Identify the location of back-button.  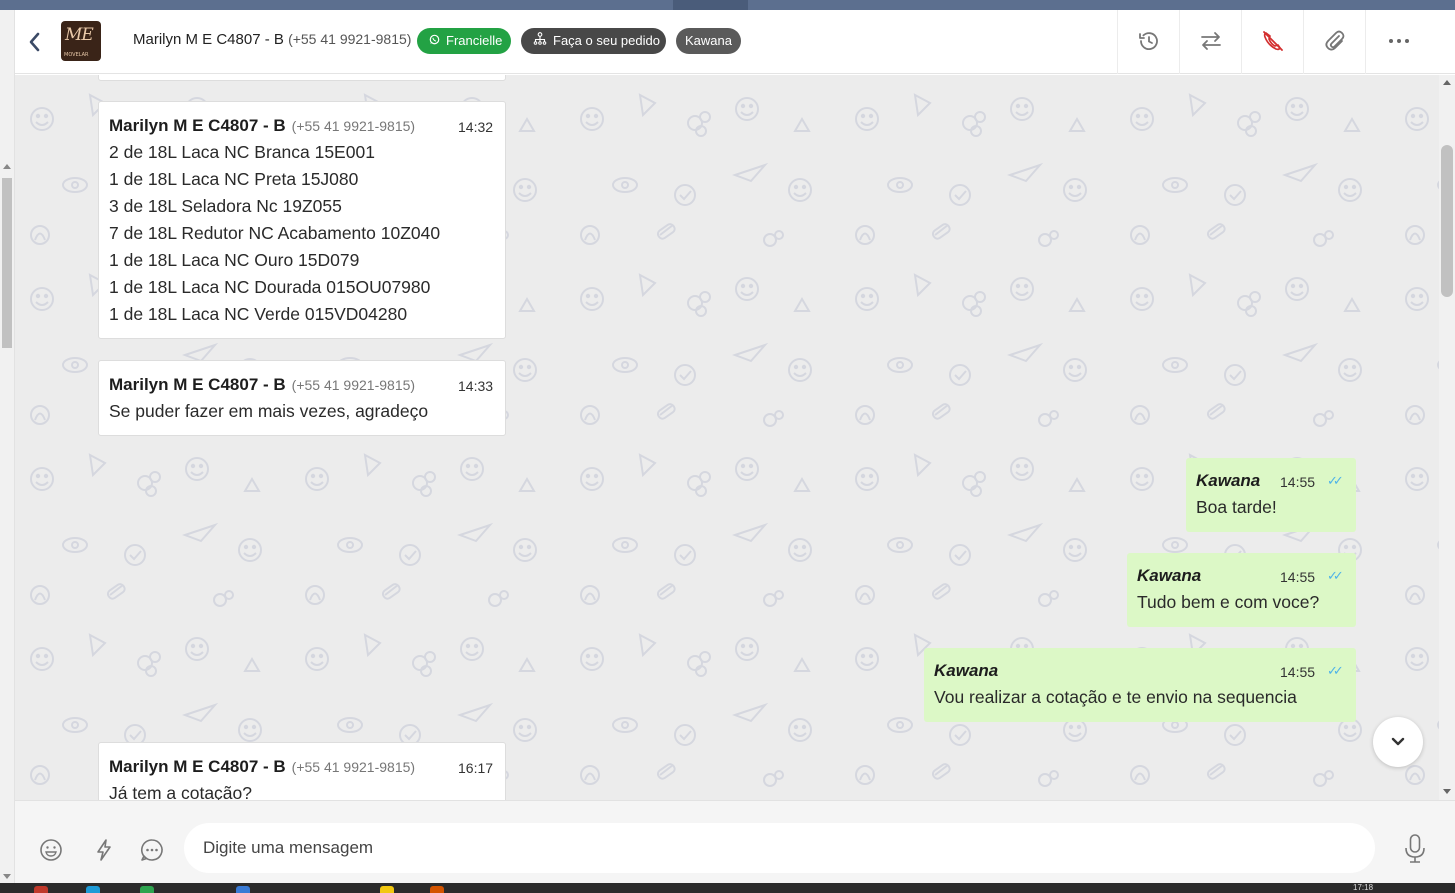
(37, 42).